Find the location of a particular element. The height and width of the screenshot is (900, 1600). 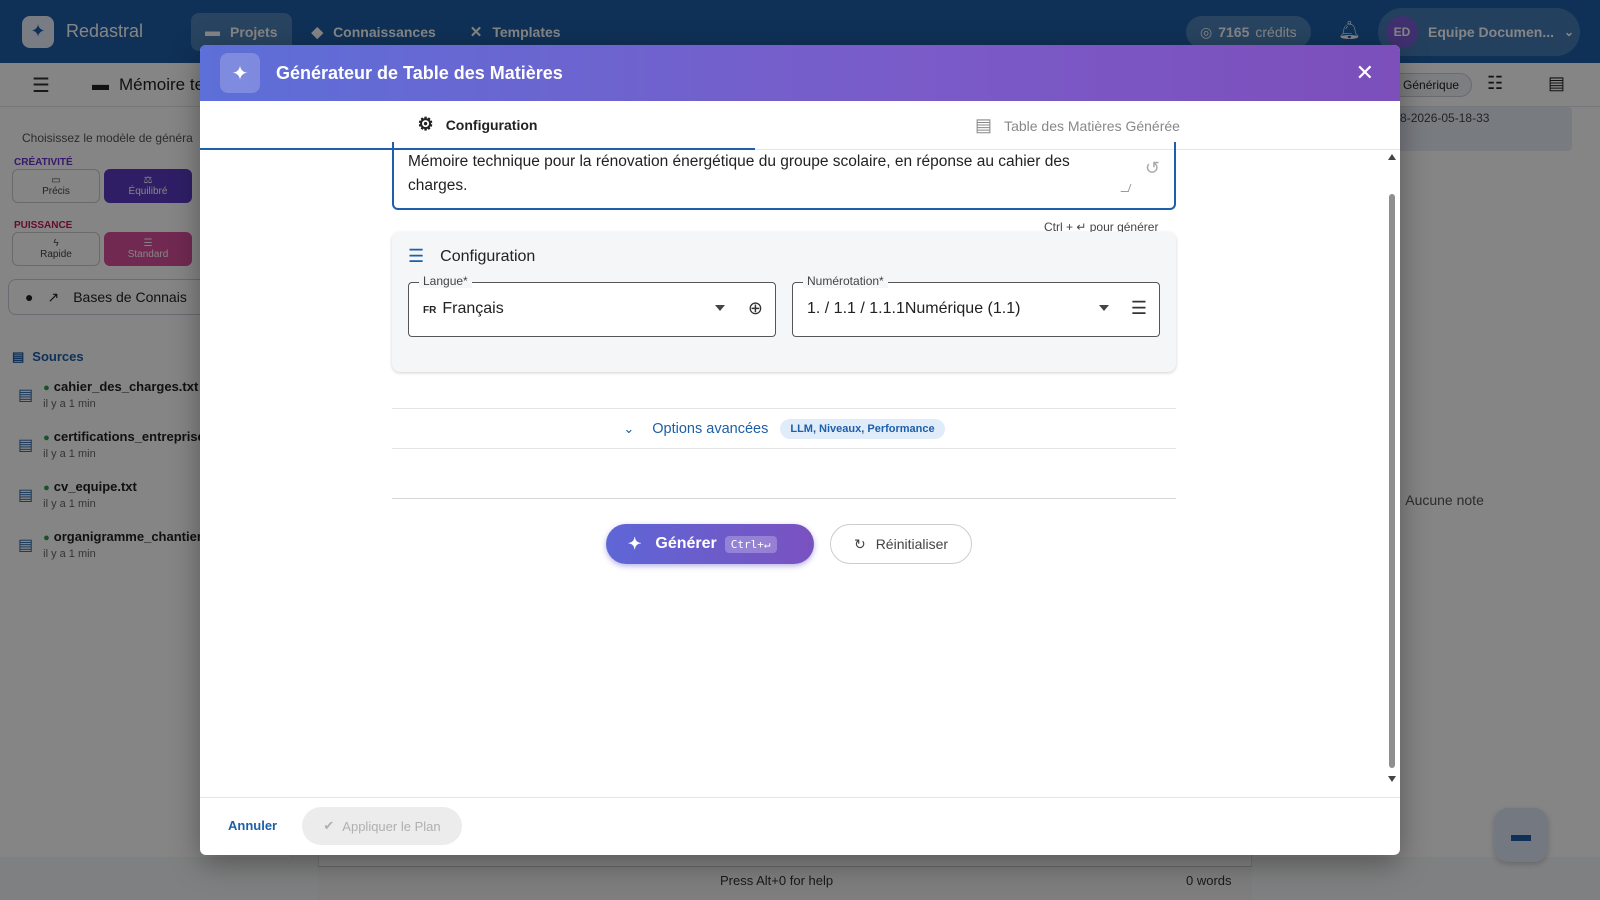

reset-button: ↻ Réinitialiser is located at coordinates (901, 544).